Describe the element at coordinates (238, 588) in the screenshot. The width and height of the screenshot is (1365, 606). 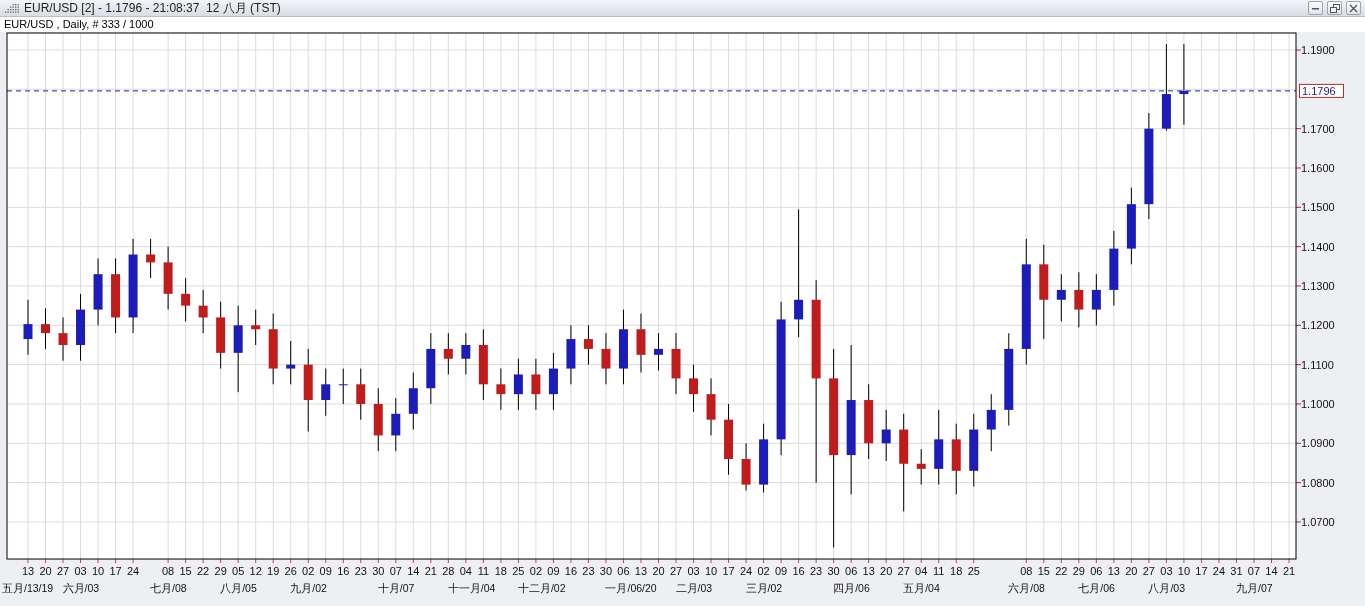
I see `month-label: 八月/05` at that location.